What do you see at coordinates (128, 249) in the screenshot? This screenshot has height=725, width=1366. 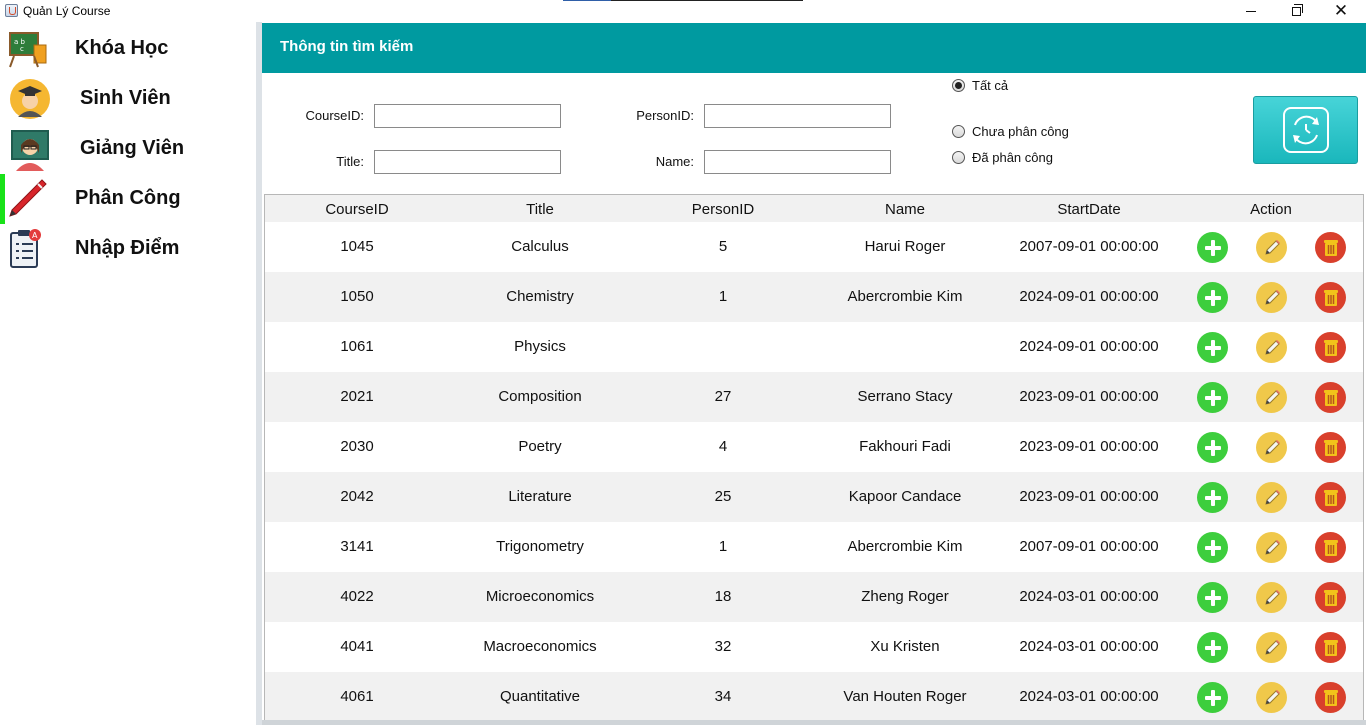 I see `sidebar-item-nhap-diem: A Nhập Điểm` at bounding box center [128, 249].